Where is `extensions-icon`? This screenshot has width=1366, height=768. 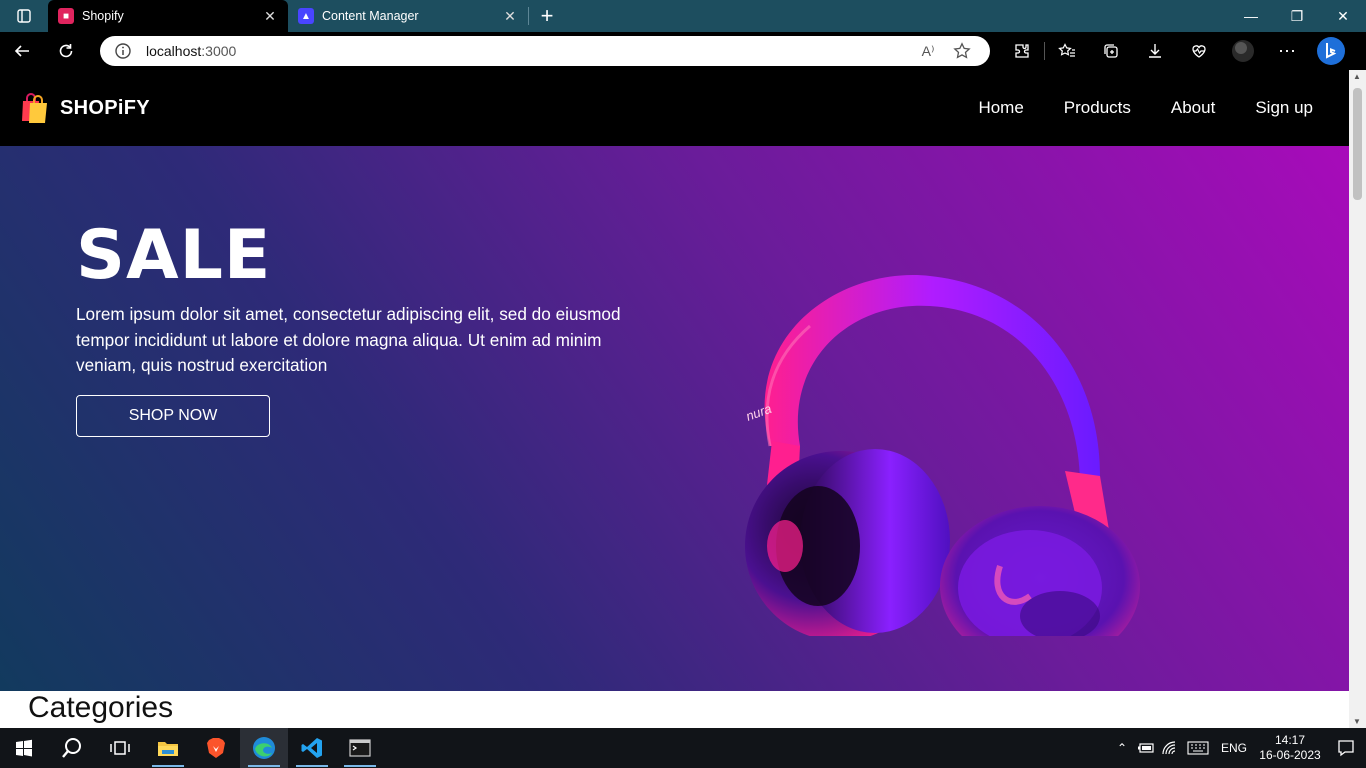
extensions-icon is located at coordinates (1022, 51).